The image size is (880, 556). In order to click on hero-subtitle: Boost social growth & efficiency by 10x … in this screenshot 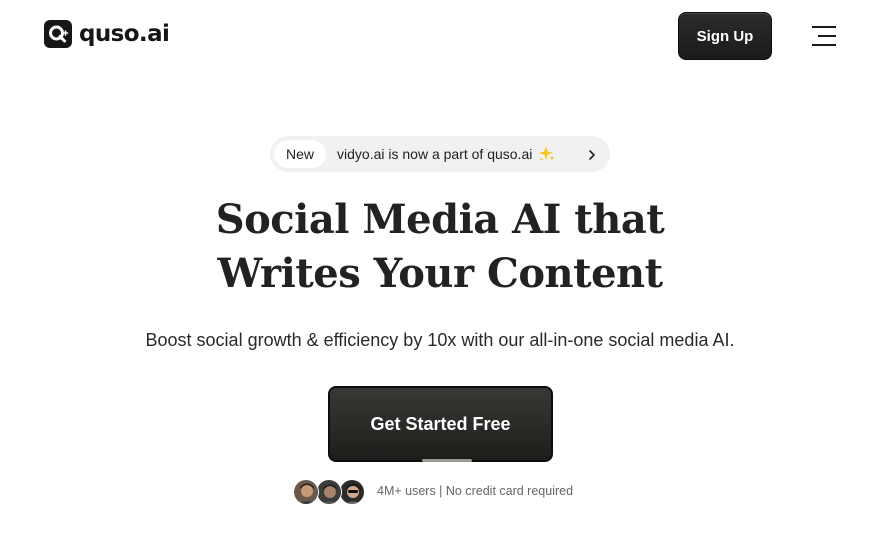, I will do `click(440, 340)`.